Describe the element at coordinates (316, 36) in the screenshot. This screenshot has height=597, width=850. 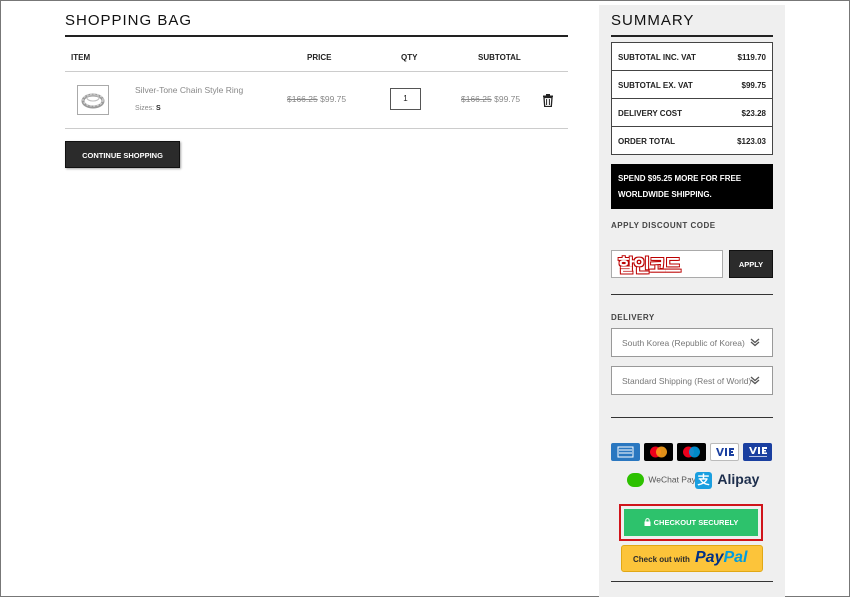
I see `title-divider` at that location.